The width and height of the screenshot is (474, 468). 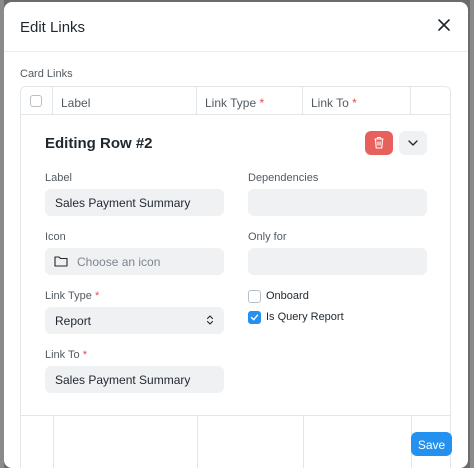 I want to click on label-field-label: Label, so click(x=58, y=178).